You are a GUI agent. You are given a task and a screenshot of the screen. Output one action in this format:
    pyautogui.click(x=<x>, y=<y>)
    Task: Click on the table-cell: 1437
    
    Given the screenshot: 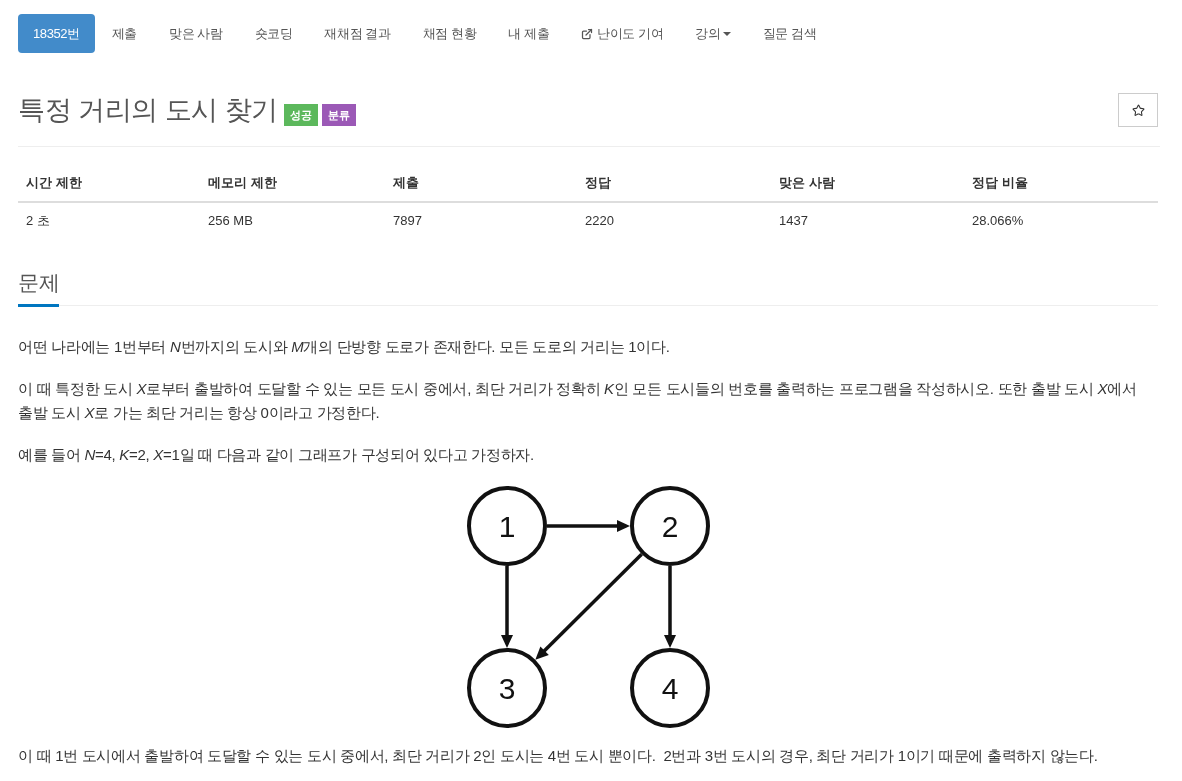 What is the action you would take?
    pyautogui.click(x=867, y=220)
    